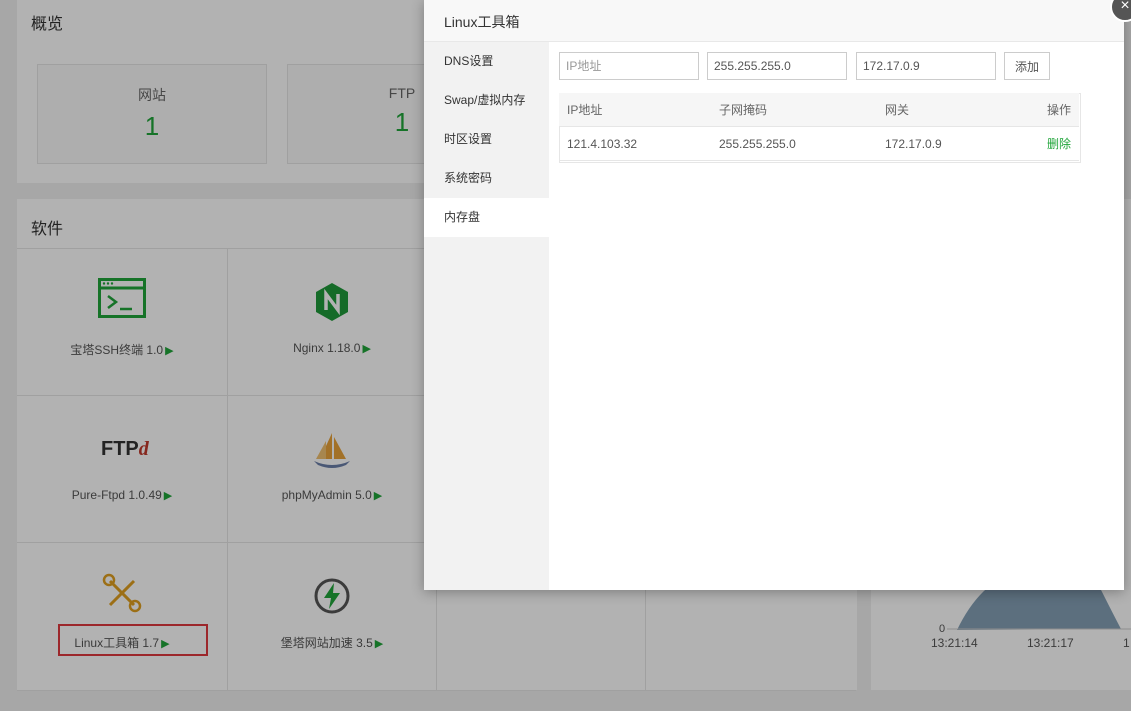  What do you see at coordinates (629, 66) in the screenshot?
I see `ip-input` at bounding box center [629, 66].